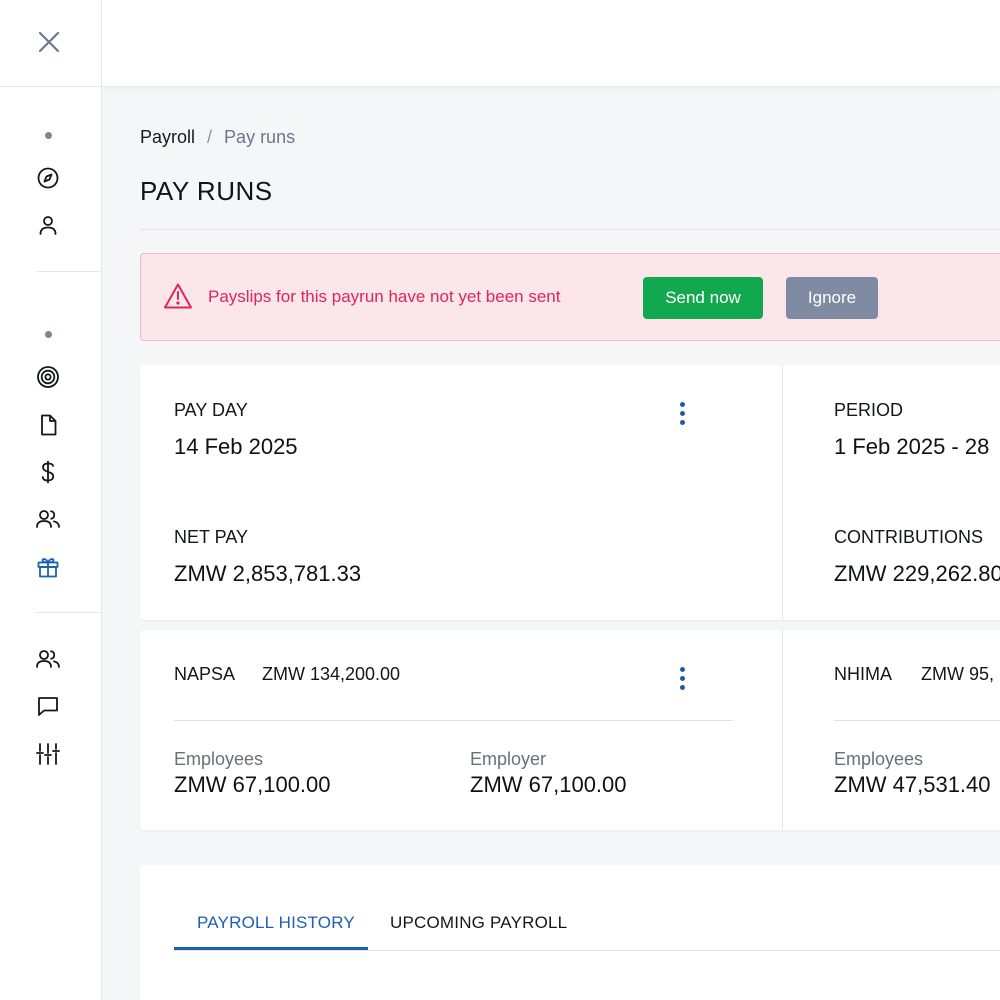 This screenshot has width=1000, height=1000. What do you see at coordinates (869, 410) in the screenshot?
I see `period-label: PERIOD` at bounding box center [869, 410].